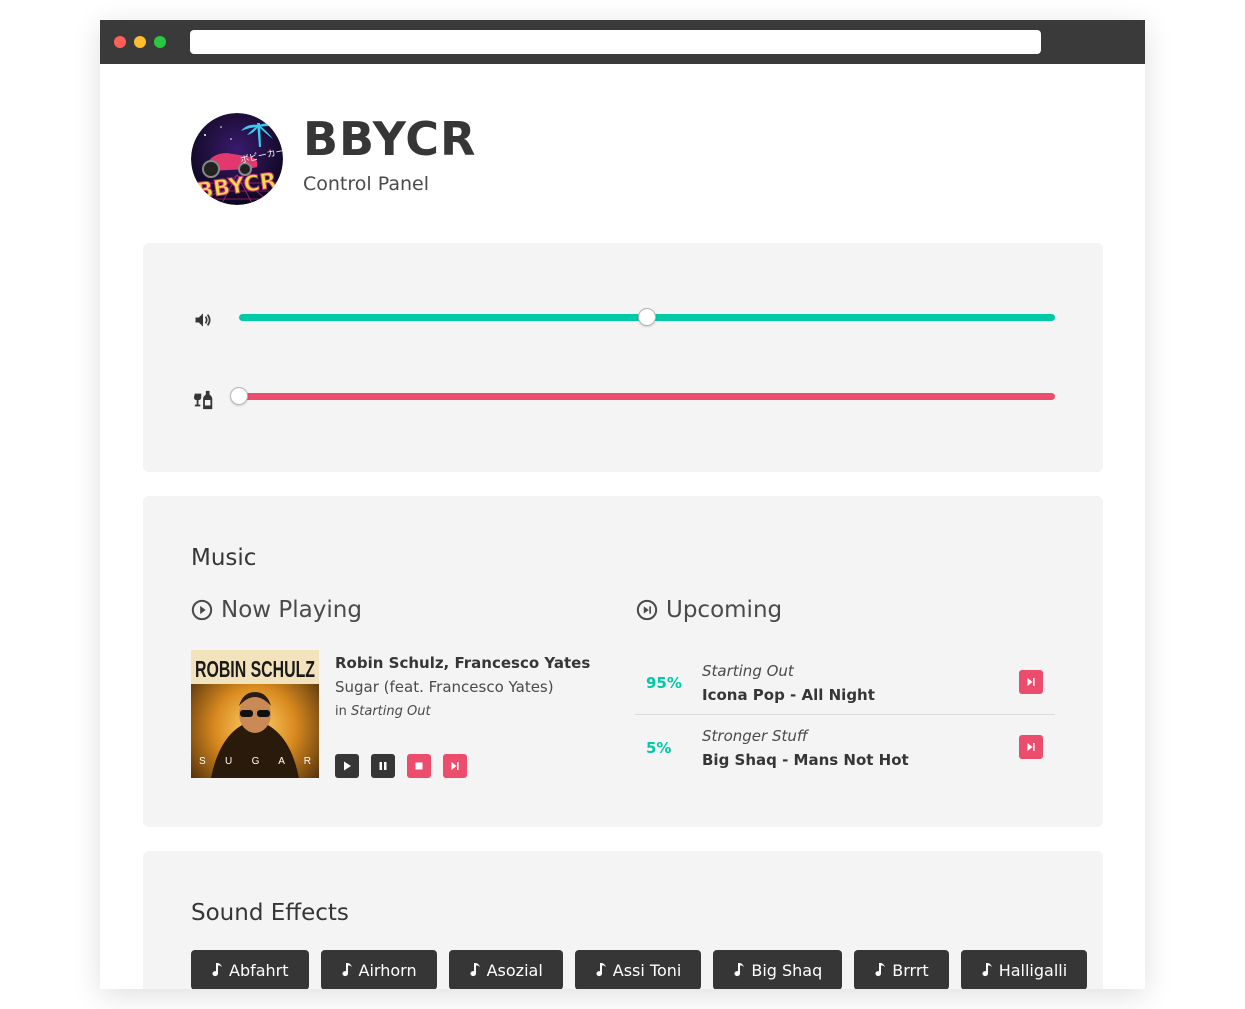  What do you see at coordinates (237, 159) in the screenshot?
I see `bbycr-logo: ボビーカー BBYCR` at bounding box center [237, 159].